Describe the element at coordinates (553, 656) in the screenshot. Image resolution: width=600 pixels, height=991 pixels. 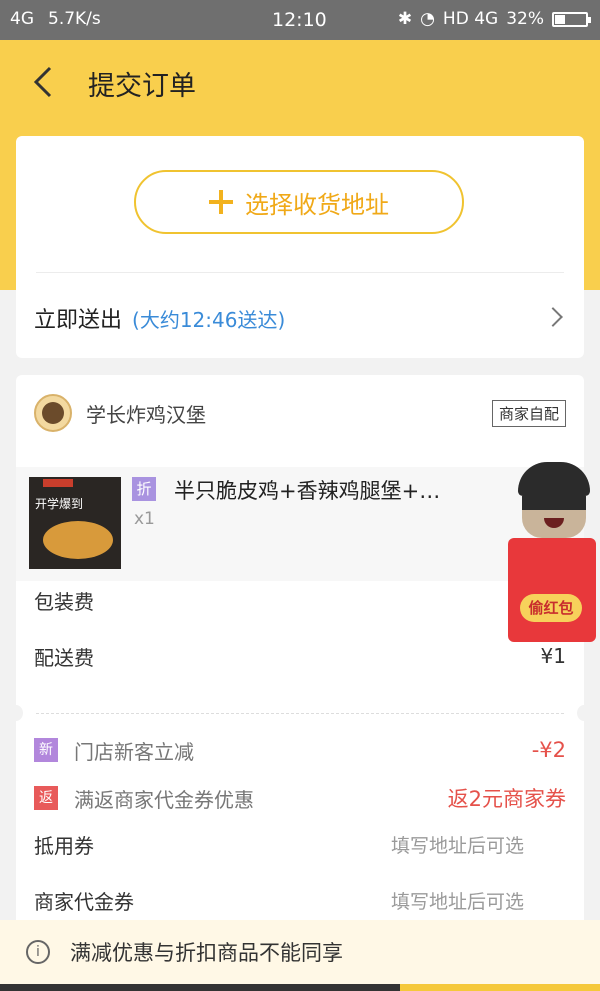
I see `delivery-fee-value: ¥1` at that location.